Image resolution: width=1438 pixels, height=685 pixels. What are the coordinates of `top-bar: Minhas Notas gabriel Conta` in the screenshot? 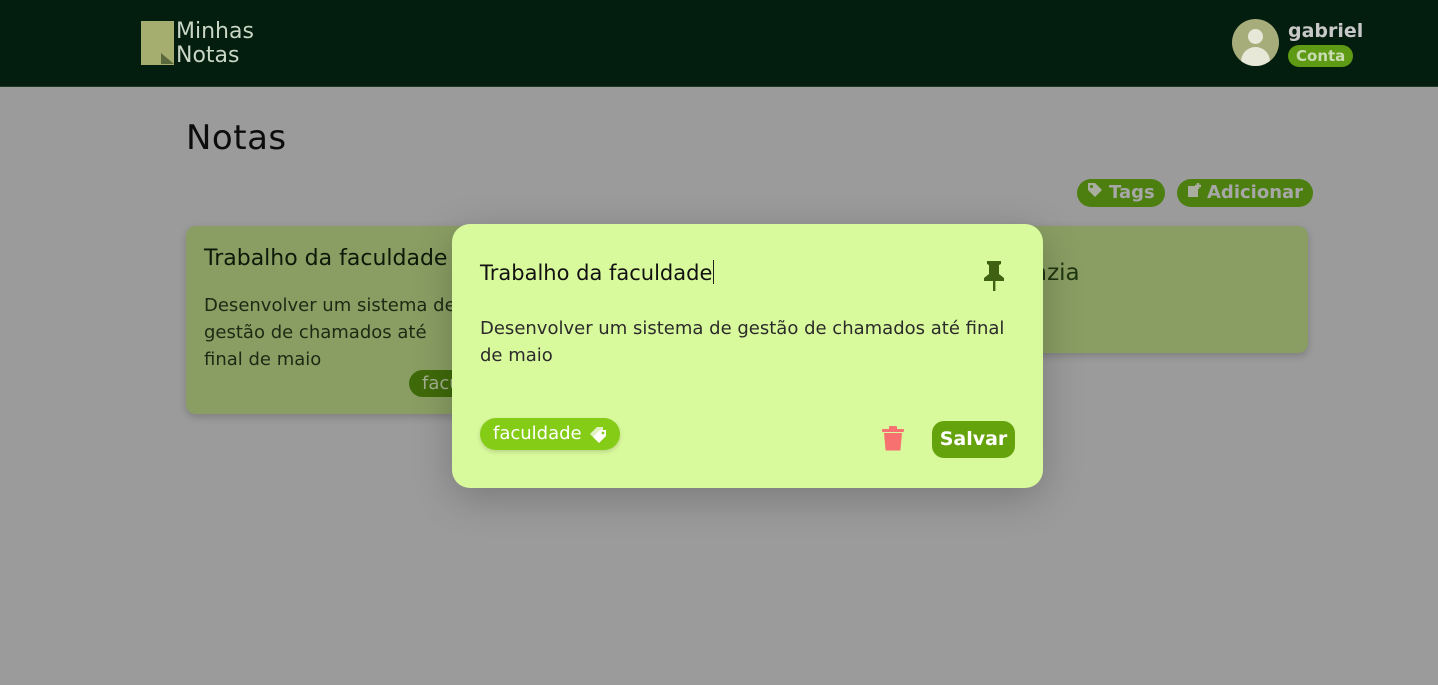 It's located at (719, 43).